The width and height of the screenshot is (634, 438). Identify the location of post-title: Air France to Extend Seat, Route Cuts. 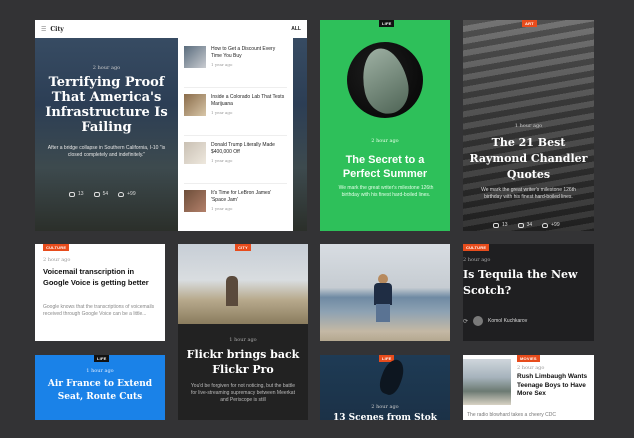
(100, 391).